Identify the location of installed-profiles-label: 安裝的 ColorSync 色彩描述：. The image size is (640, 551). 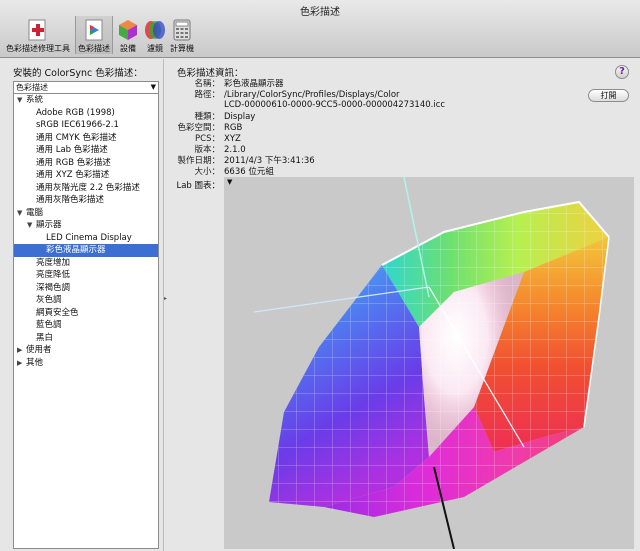
(78, 73).